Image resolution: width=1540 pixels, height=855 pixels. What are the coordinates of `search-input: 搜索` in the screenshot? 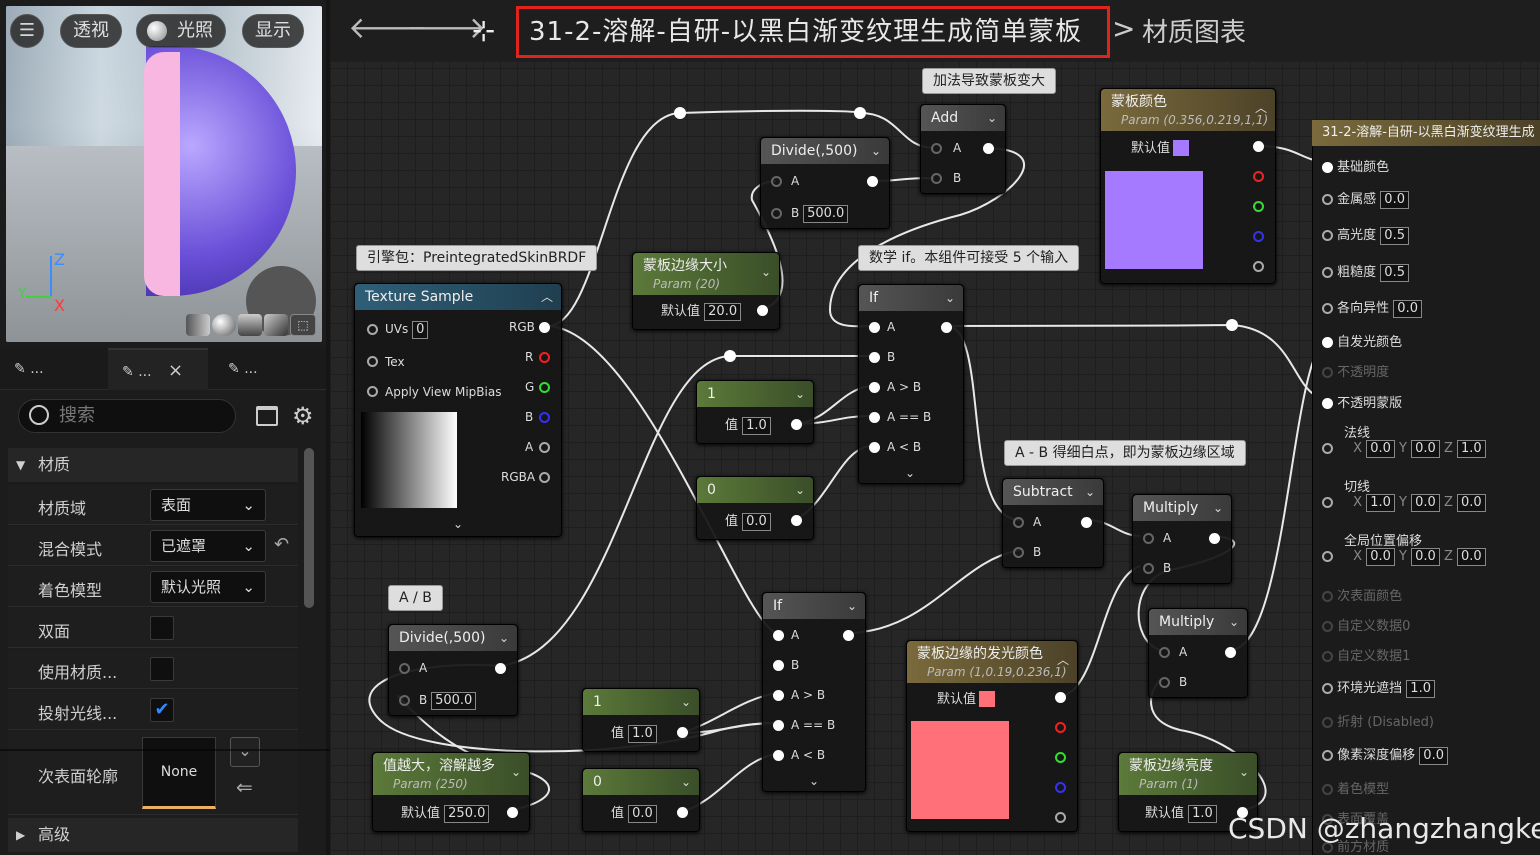 It's located at (127, 416).